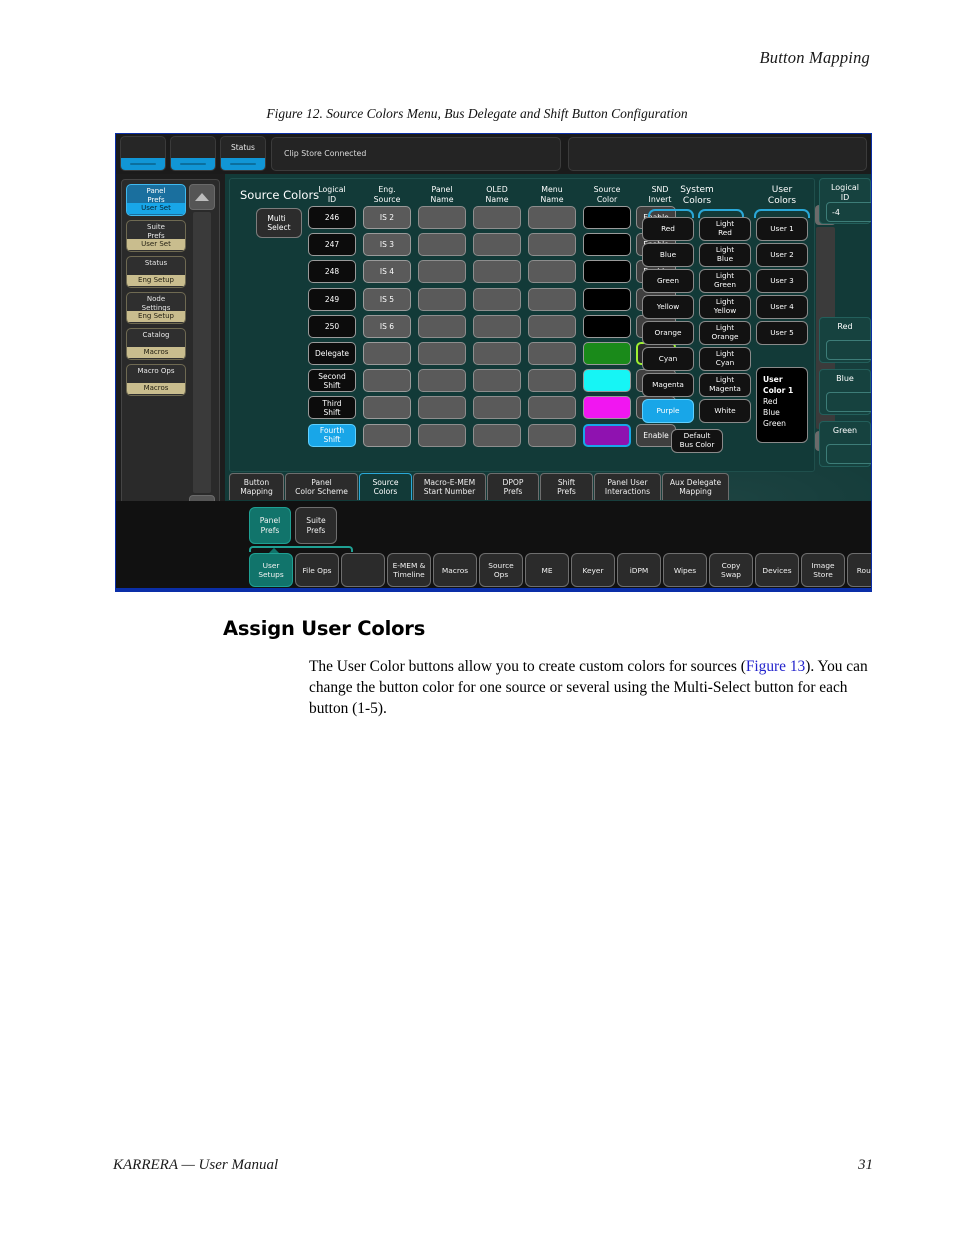  What do you see at coordinates (387, 217) in the screenshot?
I see `cell-eng-source: IS 2` at bounding box center [387, 217].